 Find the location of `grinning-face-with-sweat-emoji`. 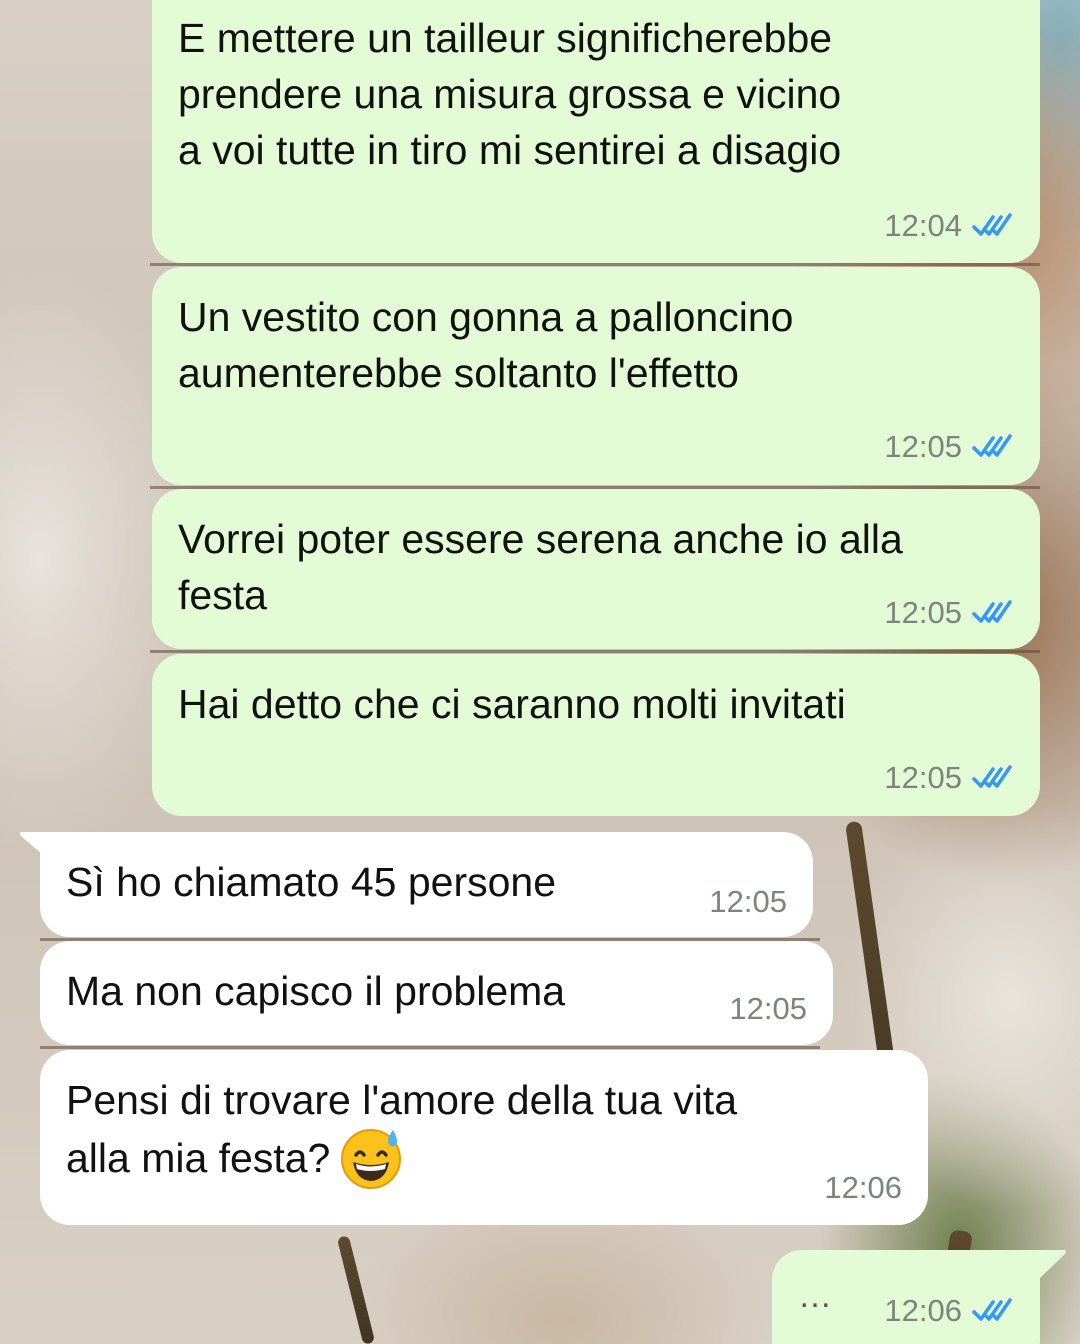

grinning-face-with-sweat-emoji is located at coordinates (371, 1159).